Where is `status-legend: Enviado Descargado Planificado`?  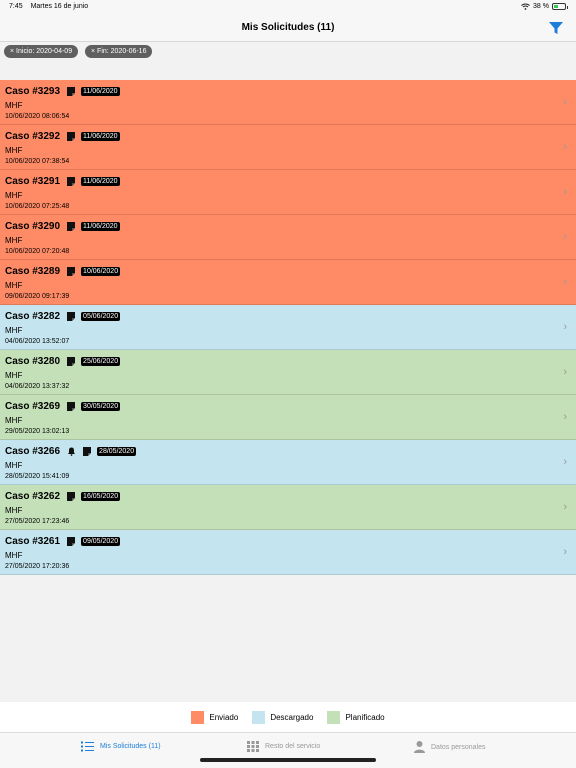 status-legend: Enviado Descargado Planificado is located at coordinates (288, 717).